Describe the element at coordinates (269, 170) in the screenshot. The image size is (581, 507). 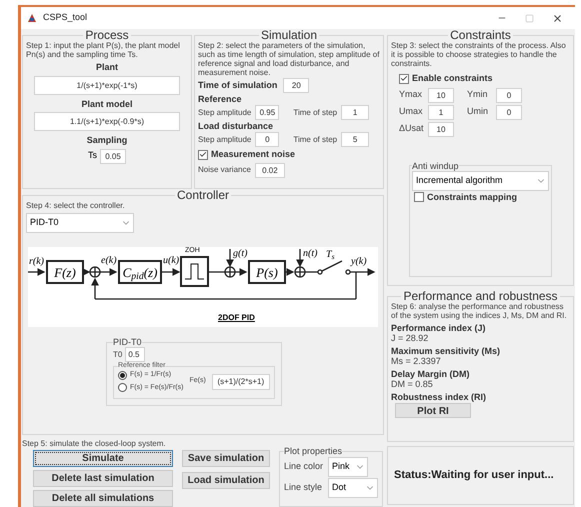
I see `input-field: 0.02` at that location.